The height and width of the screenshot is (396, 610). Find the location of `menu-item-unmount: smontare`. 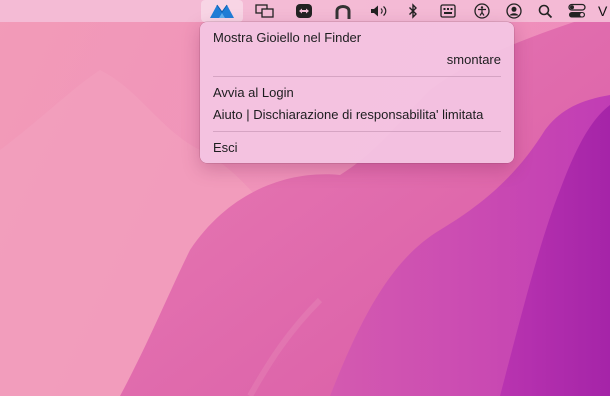

menu-item-unmount: smontare is located at coordinates (357, 60).